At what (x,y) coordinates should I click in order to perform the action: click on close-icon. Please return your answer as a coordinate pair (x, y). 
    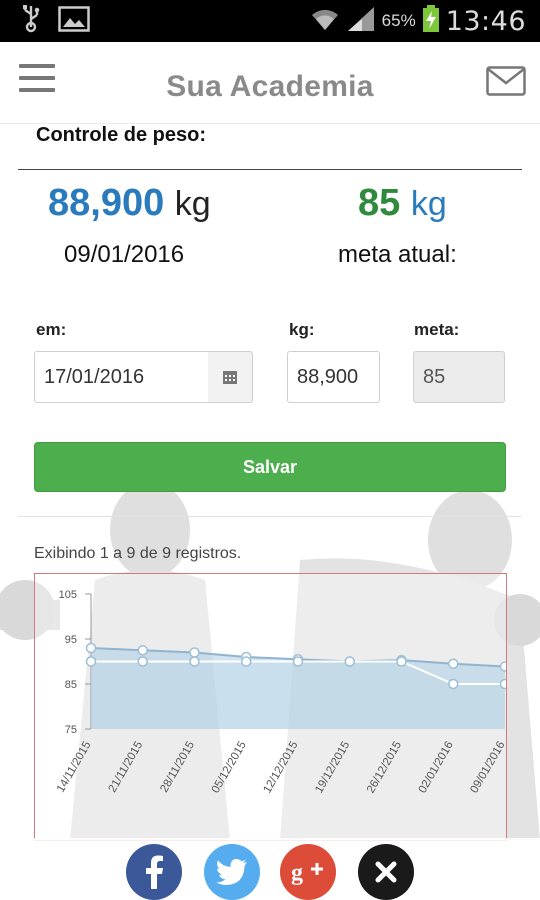
    Looking at the image, I should click on (386, 872).